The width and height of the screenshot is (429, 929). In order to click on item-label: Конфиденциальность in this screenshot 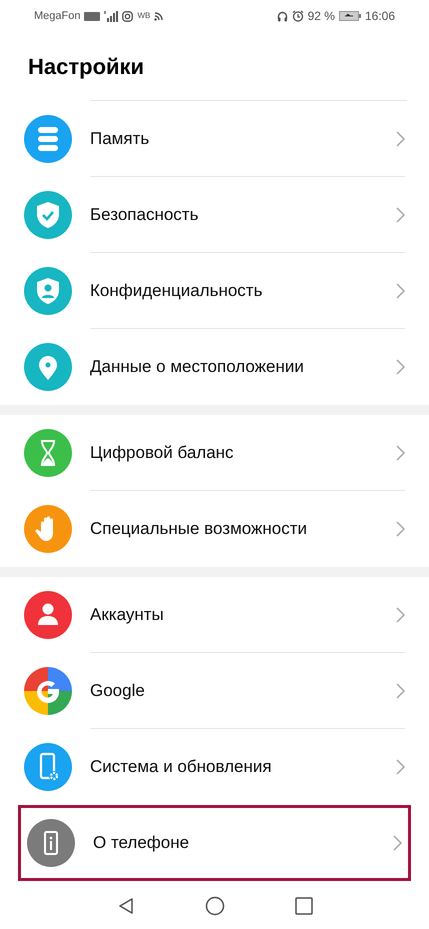, I will do `click(177, 291)`.